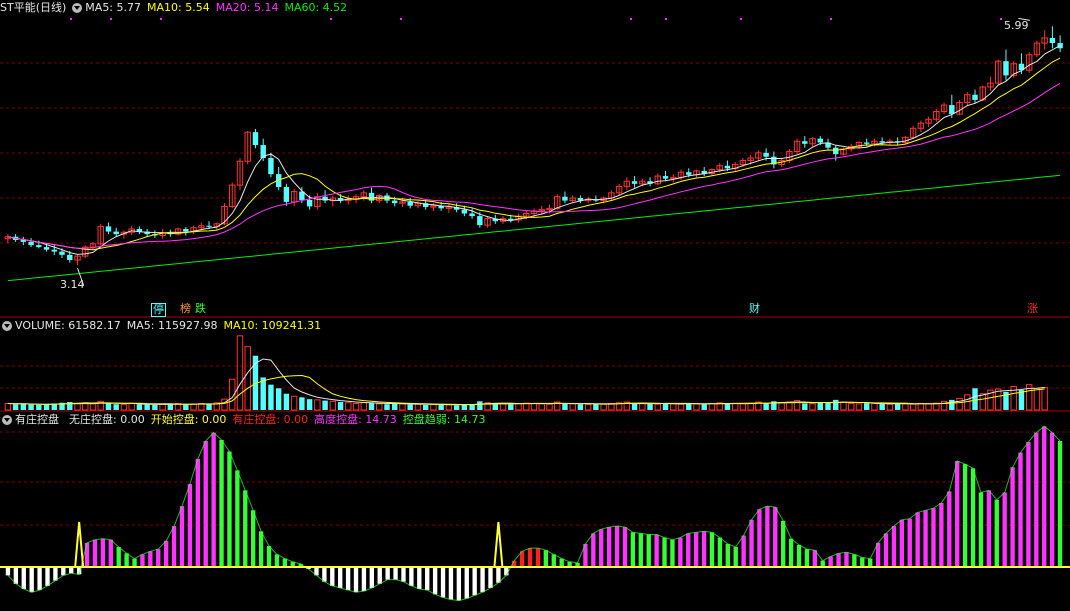 Image resolution: width=1070 pixels, height=611 pixels. What do you see at coordinates (188, 419) in the screenshot?
I see `start-control-value: 开始控盘: 0.00` at bounding box center [188, 419].